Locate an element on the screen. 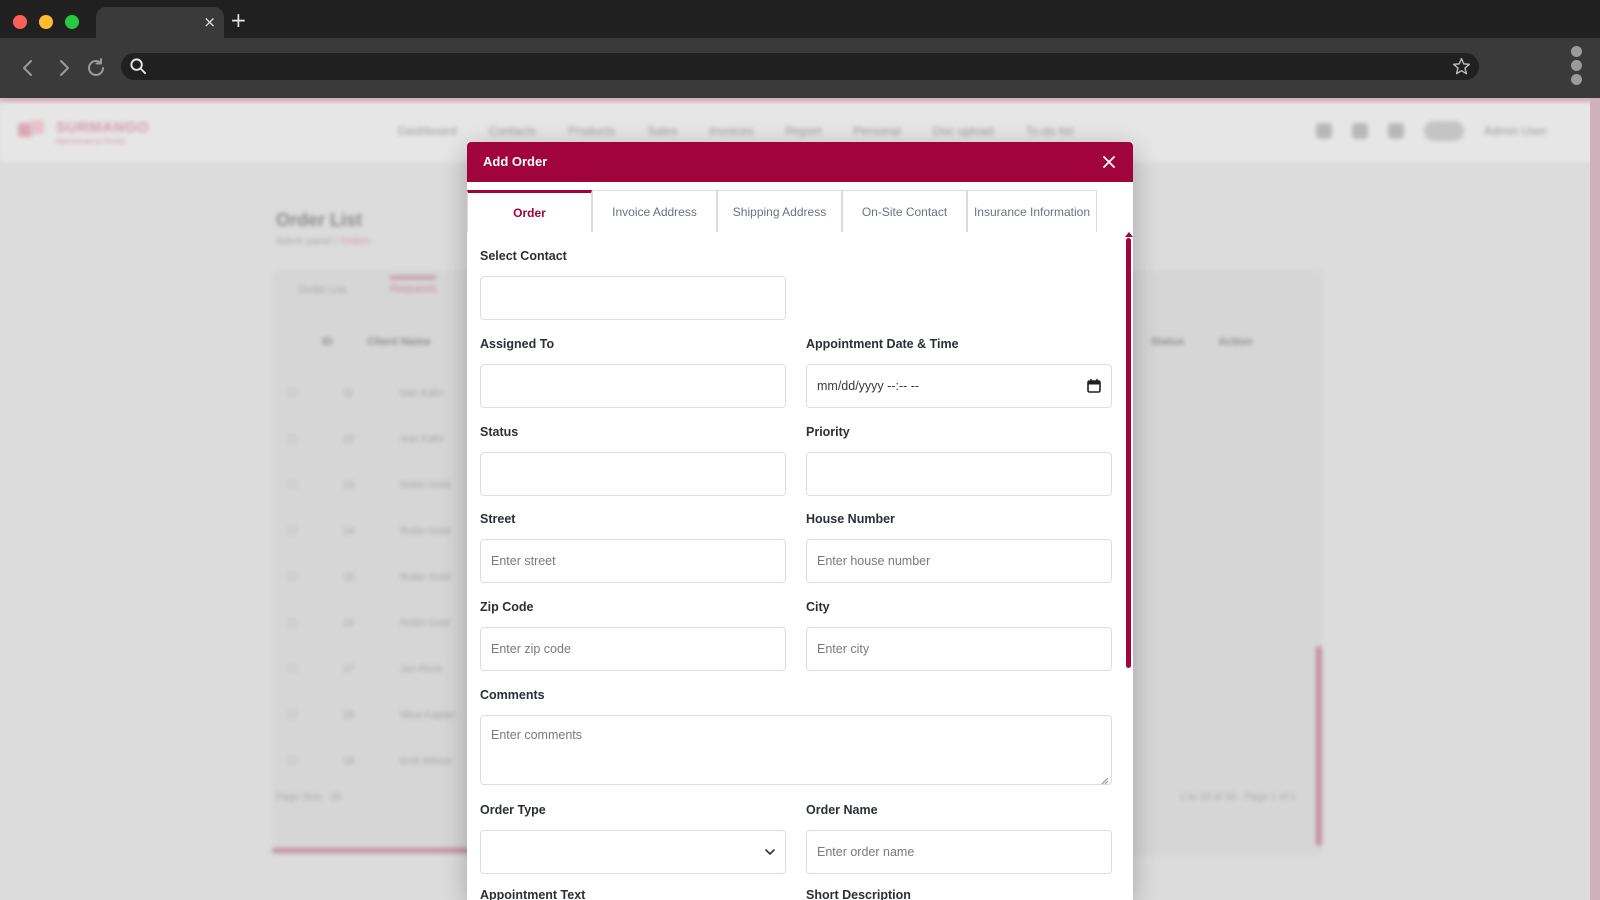 The width and height of the screenshot is (1600, 900). assigned-to-input is located at coordinates (633, 386).